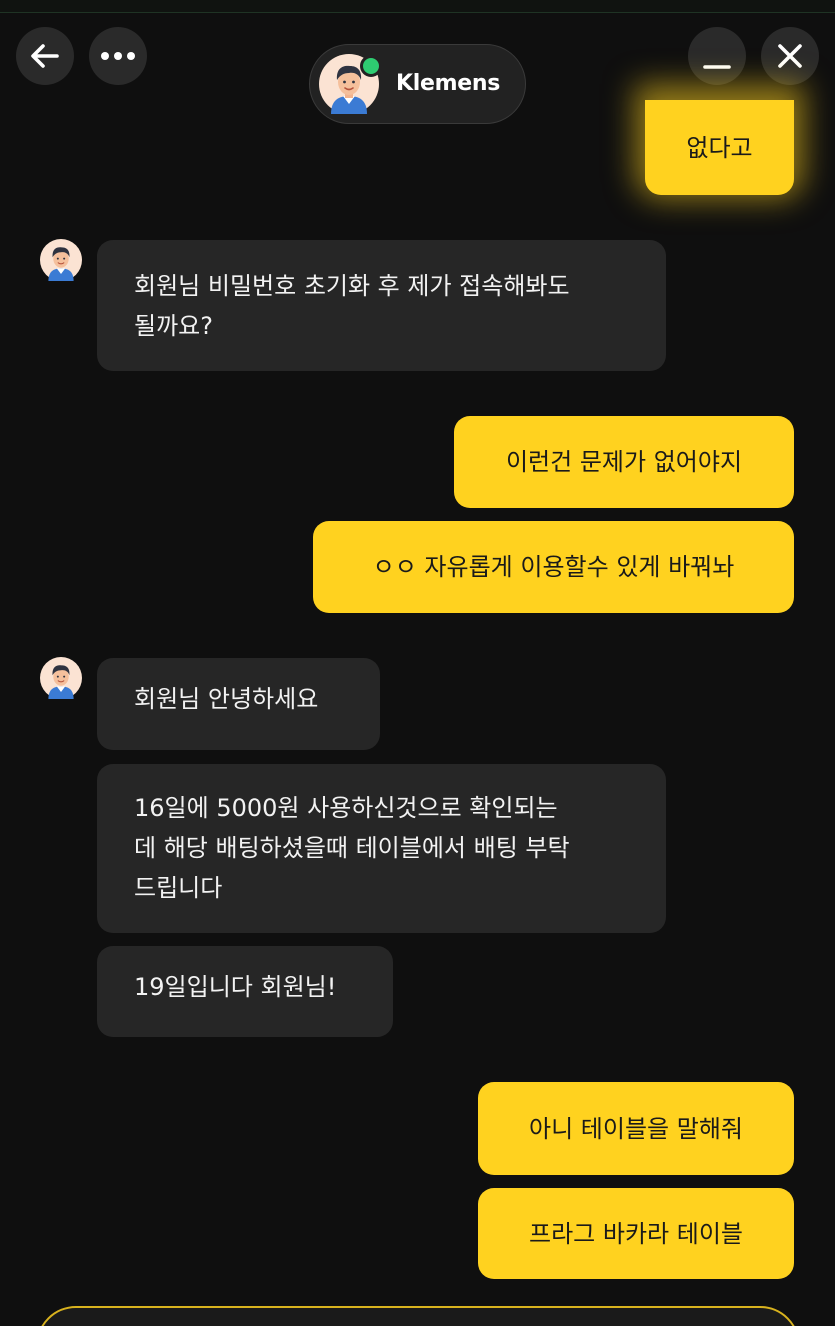  I want to click on back-arrow-icon, so click(45, 56).